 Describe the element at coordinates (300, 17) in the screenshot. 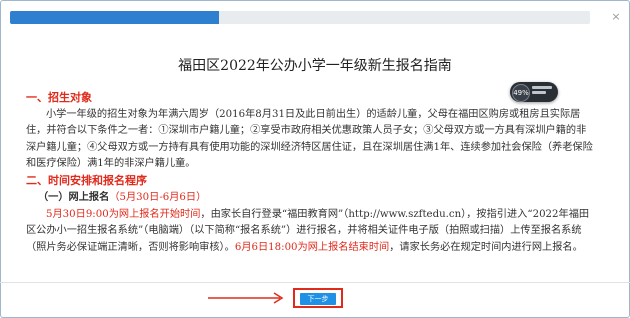

I see `progress-bar` at that location.